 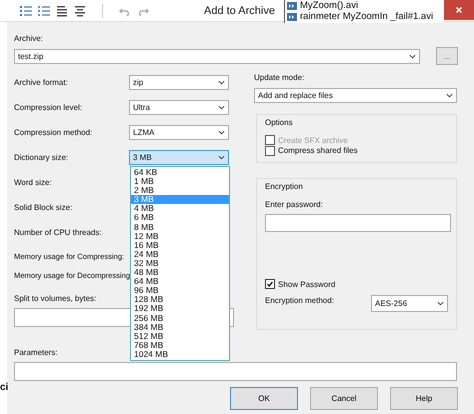 What do you see at coordinates (28, 39) in the screenshot?
I see `field-label: Archive:` at bounding box center [28, 39].